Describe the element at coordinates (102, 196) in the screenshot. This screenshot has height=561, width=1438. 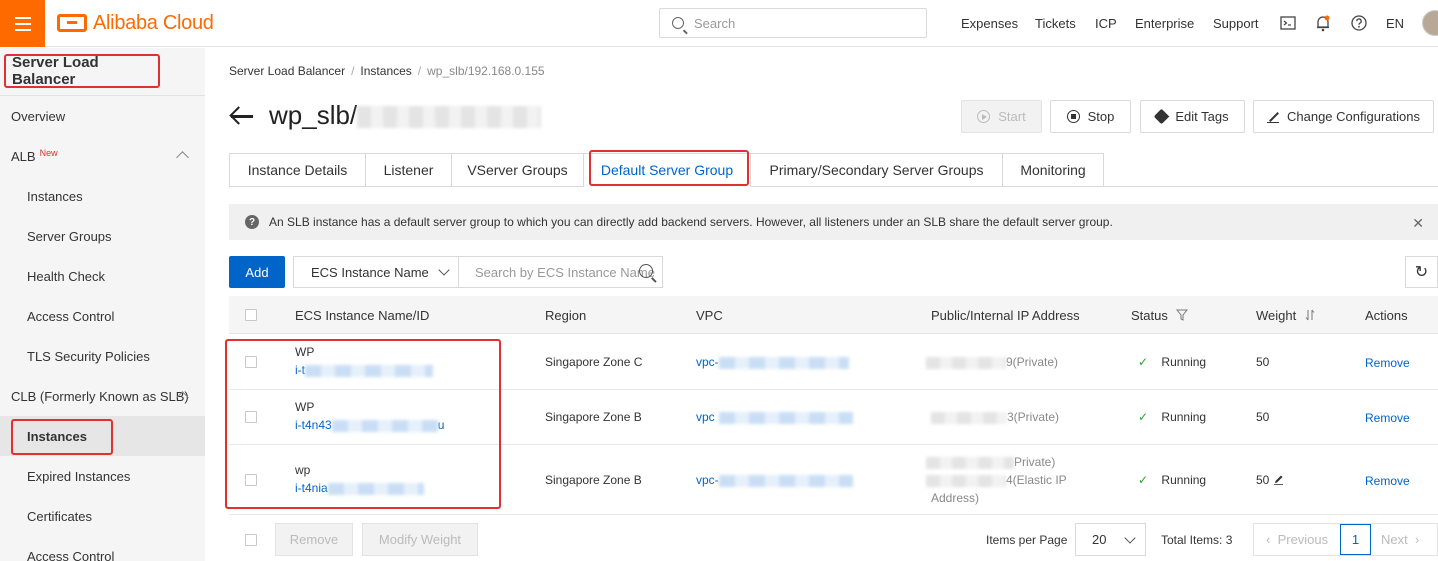
I see `sidebar-item-alb-instances: Instances` at that location.